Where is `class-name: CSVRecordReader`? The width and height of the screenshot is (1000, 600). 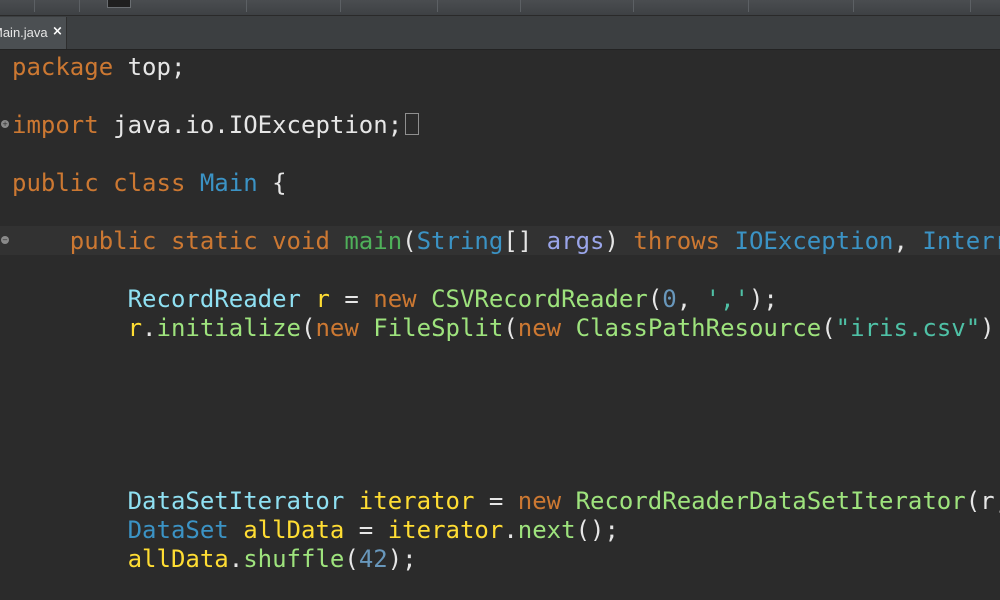
class-name: CSVRecordReader is located at coordinates (539, 299).